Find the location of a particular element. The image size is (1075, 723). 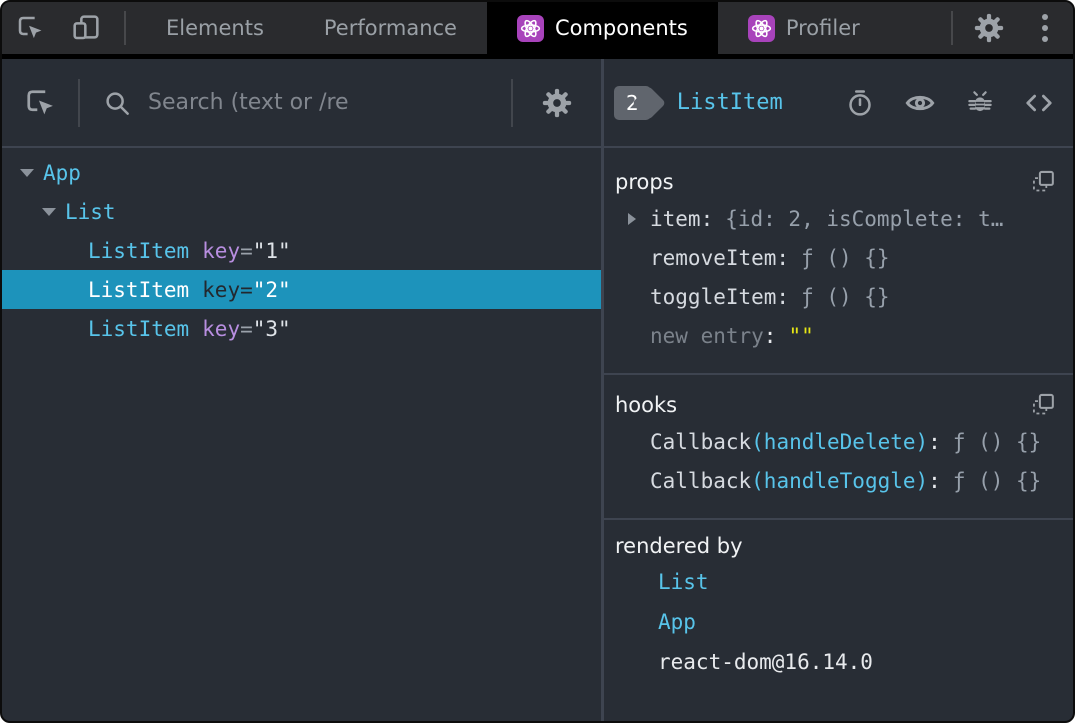

inspect-element-icon is located at coordinates (30, 28).